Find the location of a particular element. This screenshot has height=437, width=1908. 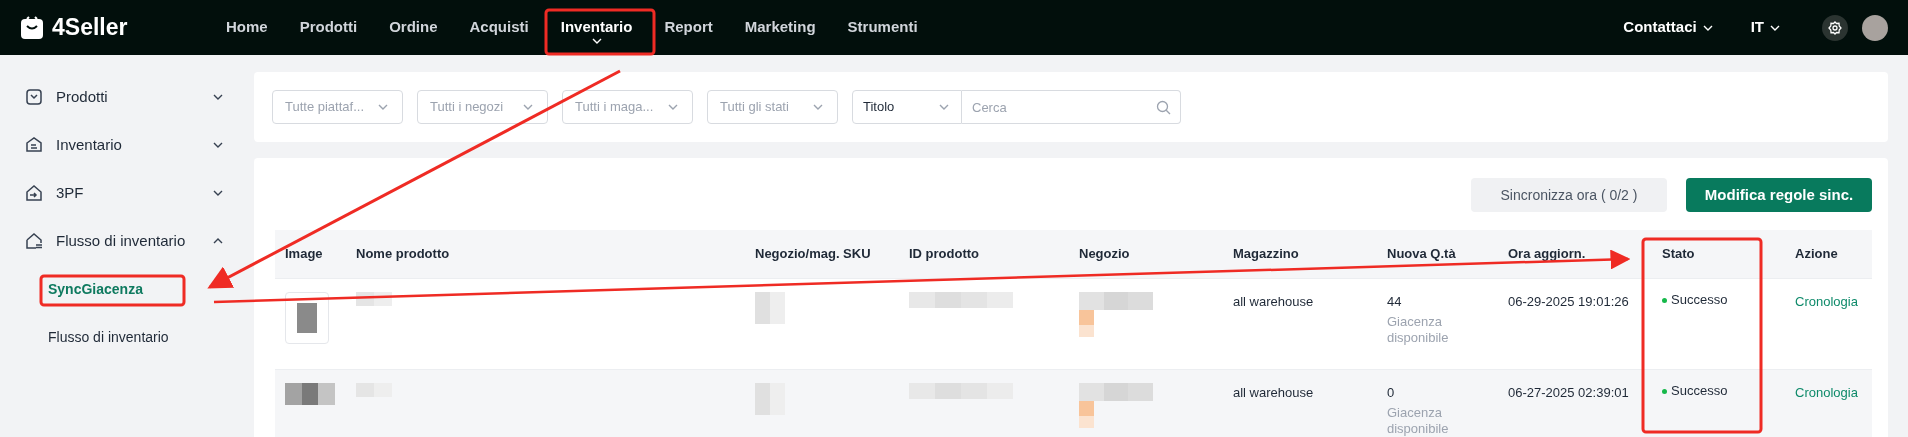

column-header: Nuova Q.tà is located at coordinates (1422, 254).